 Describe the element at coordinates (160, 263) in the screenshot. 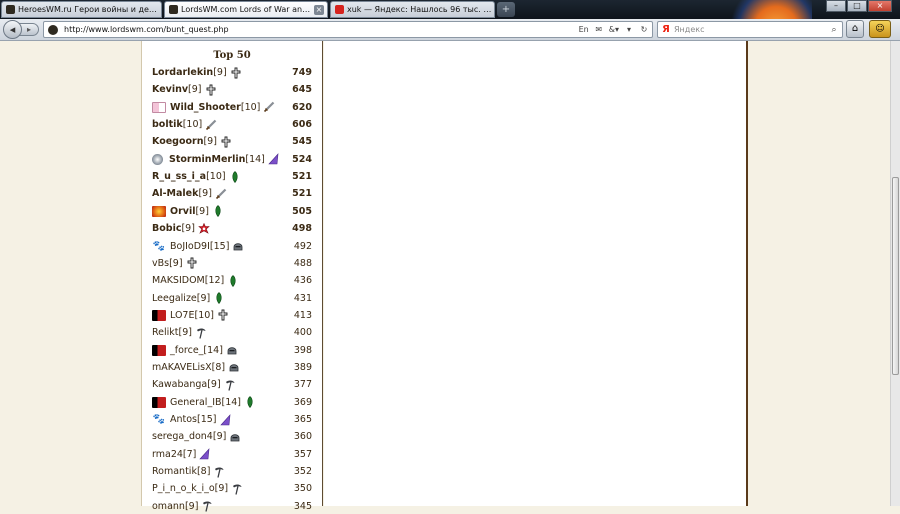

I see `player-name-link: vBs` at that location.